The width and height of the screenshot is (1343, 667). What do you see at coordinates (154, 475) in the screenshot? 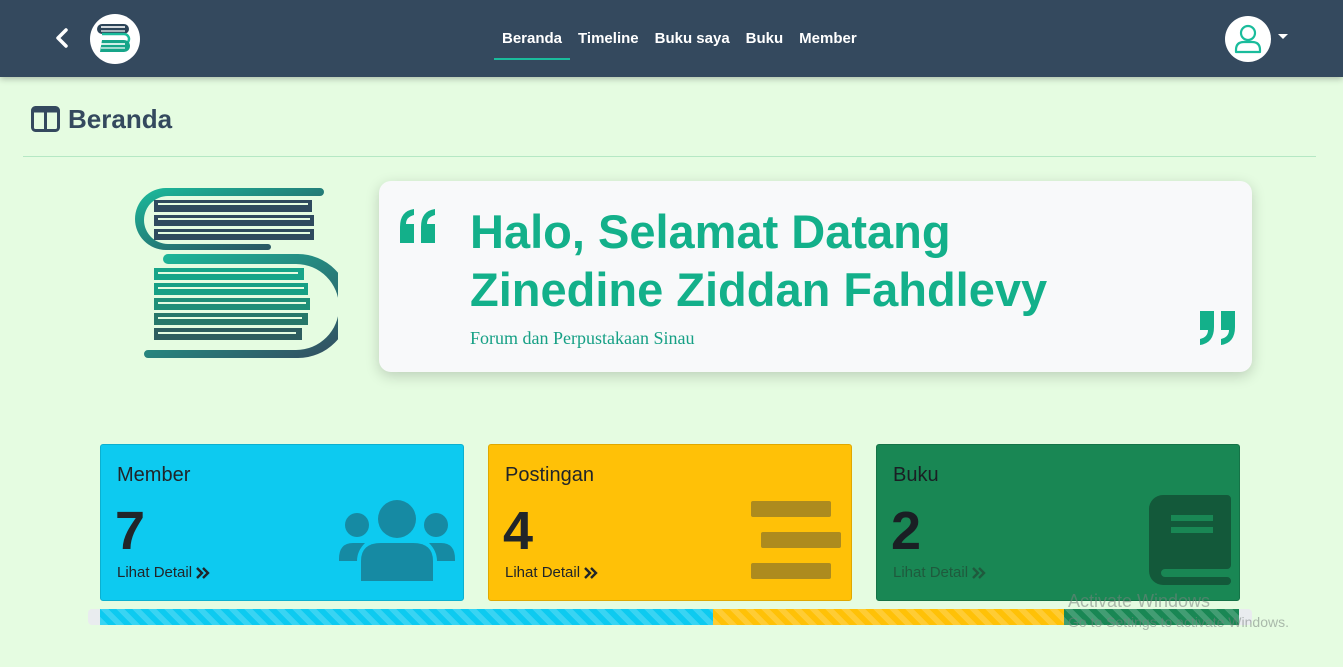
I see `stat-label: Member` at bounding box center [154, 475].